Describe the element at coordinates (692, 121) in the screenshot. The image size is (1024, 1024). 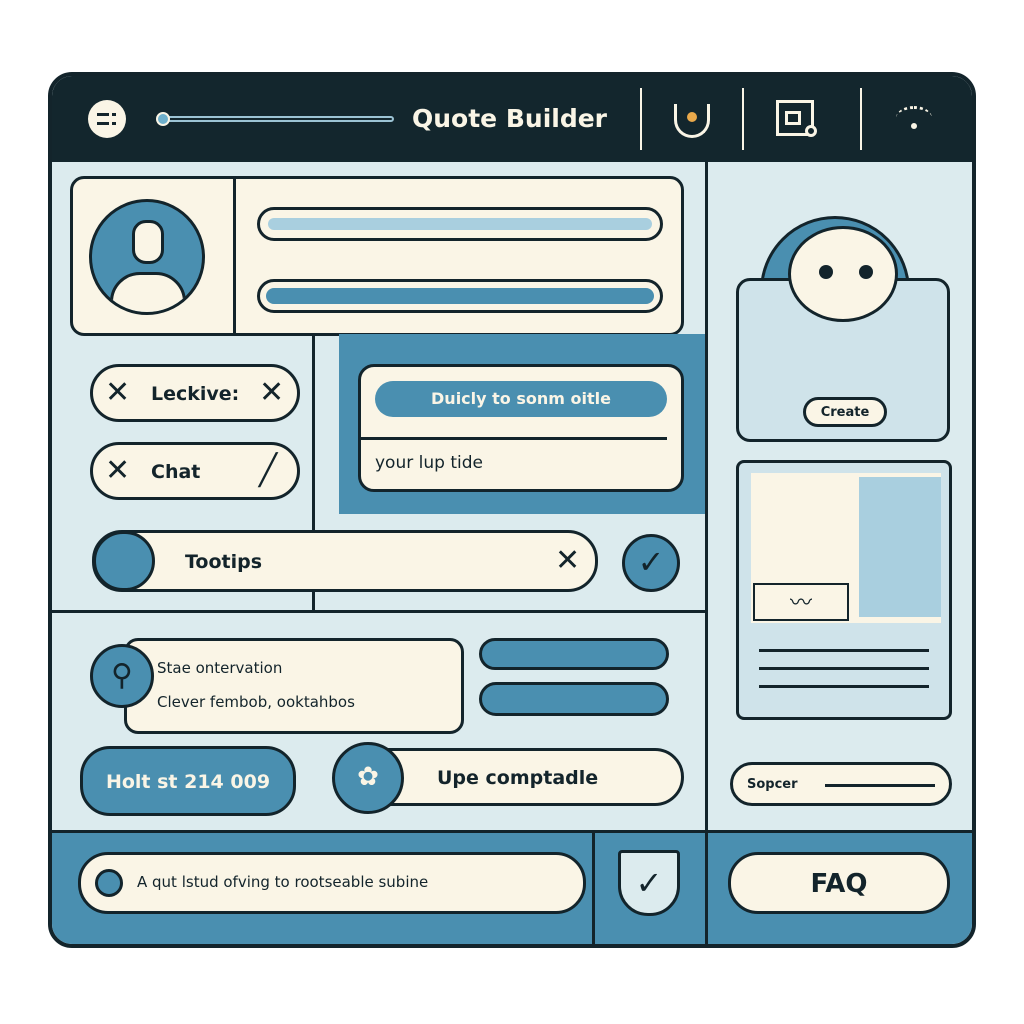
I see `tag-icon` at that location.